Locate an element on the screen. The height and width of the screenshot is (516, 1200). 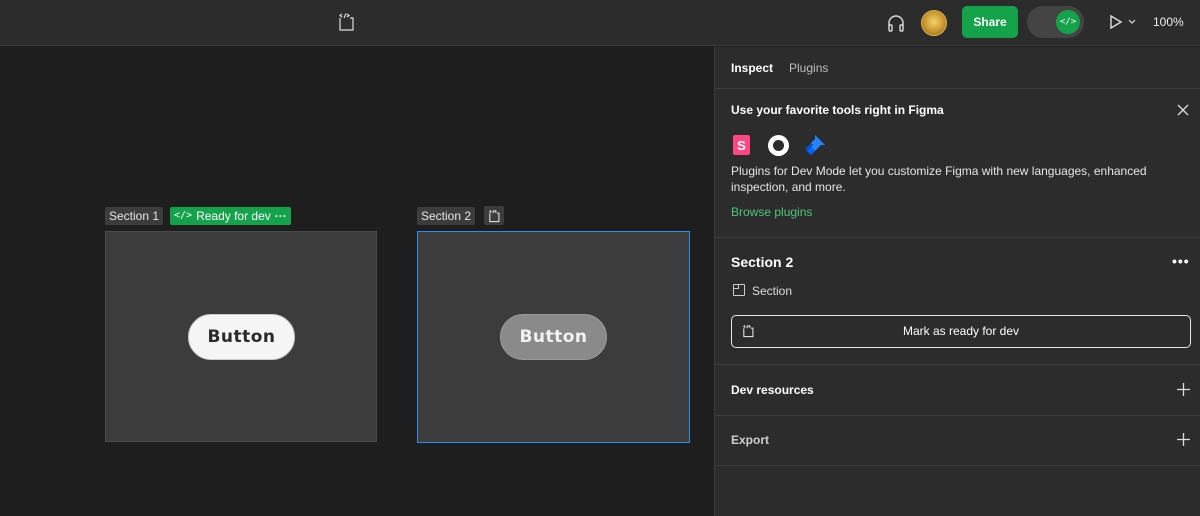
ready-for-dev-label: Ready for dev is located at coordinates (233, 216).